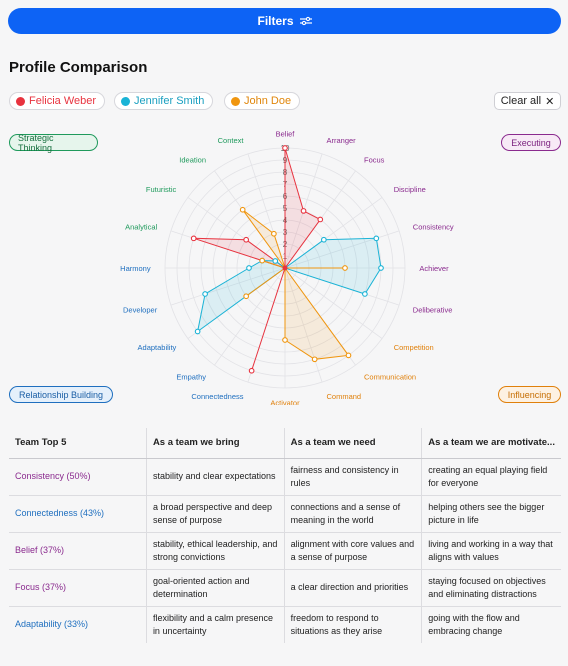 The width and height of the screenshot is (568, 666). What do you see at coordinates (352, 477) in the screenshot?
I see `need-cell: fairness and consistency in rules` at bounding box center [352, 477].